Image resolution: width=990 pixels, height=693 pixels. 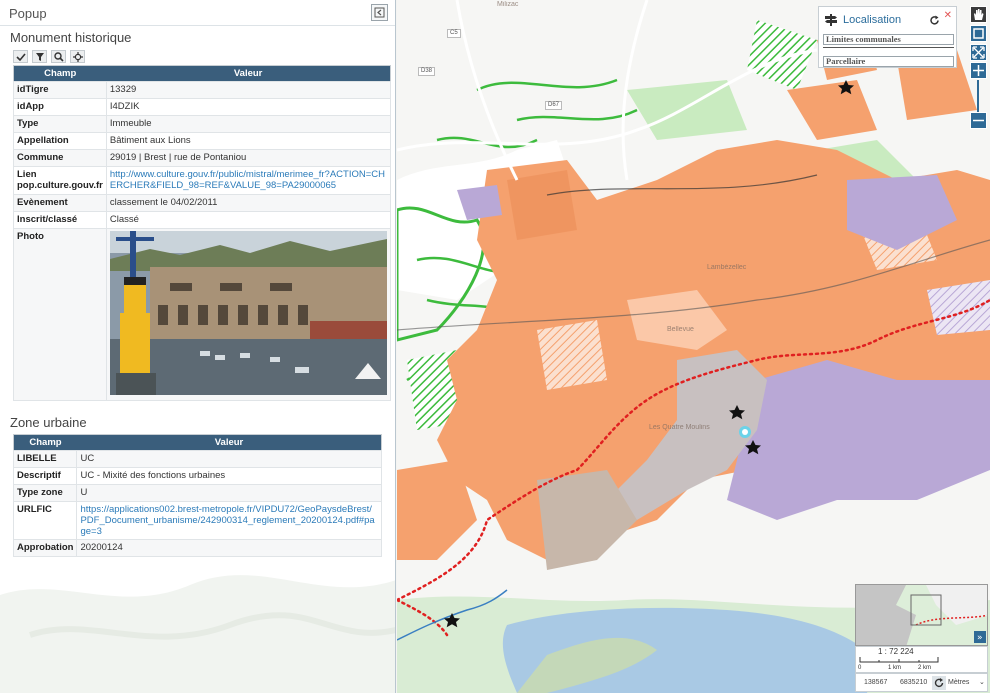 What do you see at coordinates (921, 659) in the screenshot?
I see `scale-bar: 1 : 72 224 0 1 km 2 km` at bounding box center [921, 659].